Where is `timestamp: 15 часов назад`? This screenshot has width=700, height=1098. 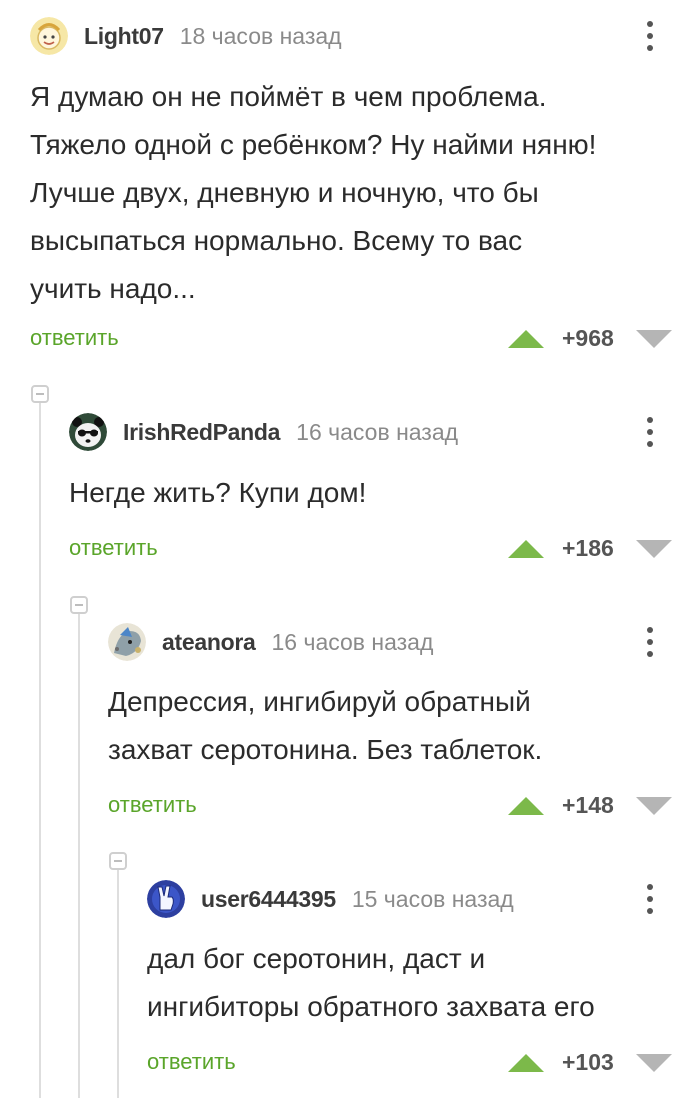 timestamp: 15 часов назад is located at coordinates (432, 898).